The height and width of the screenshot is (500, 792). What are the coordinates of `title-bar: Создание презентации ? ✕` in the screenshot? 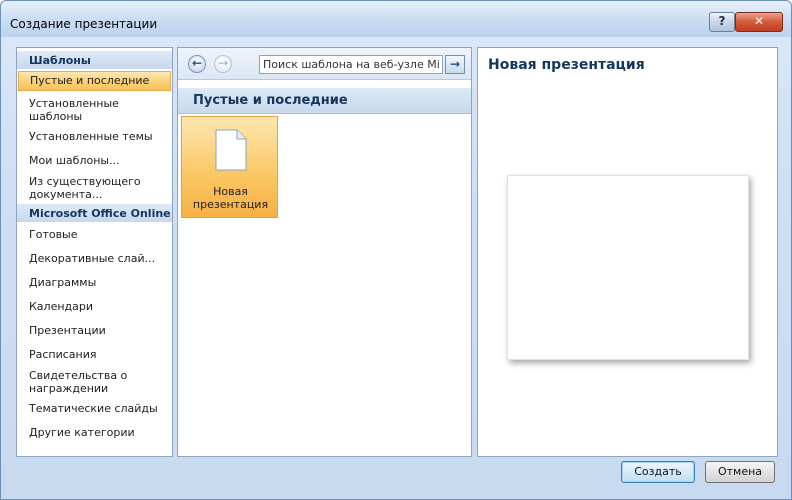 It's located at (396, 19).